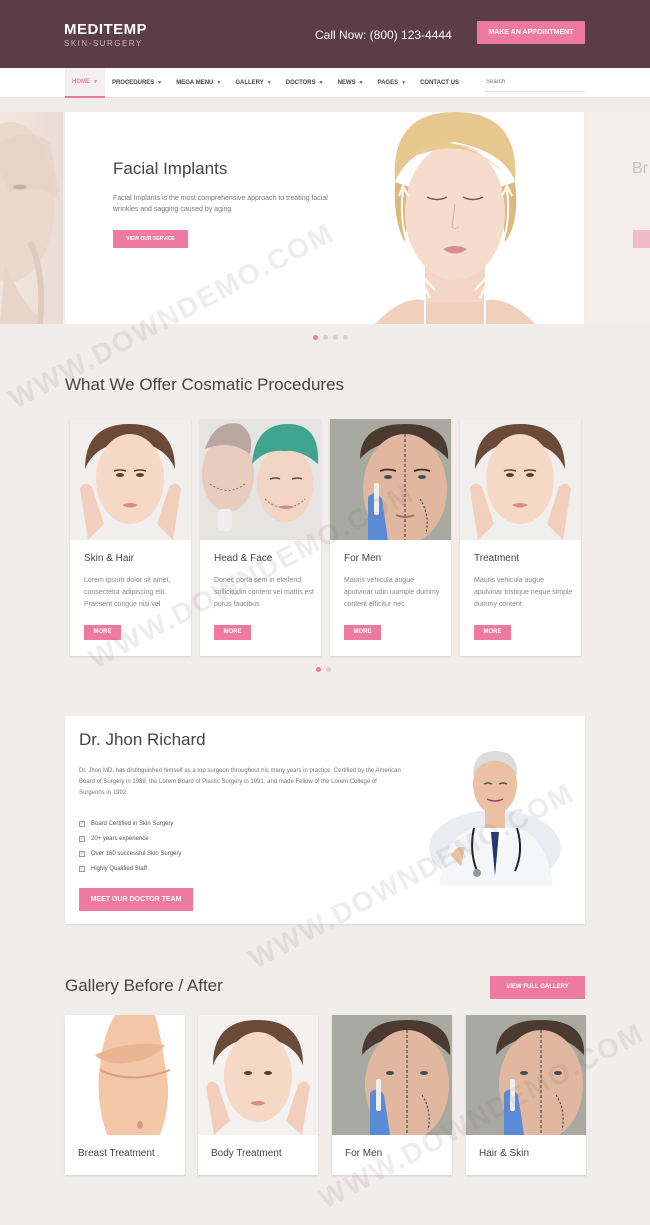 This screenshot has width=650, height=1225. Describe the element at coordinates (150, 239) in the screenshot. I see `view-our-service-button: VIEW OUR SERVICE` at that location.